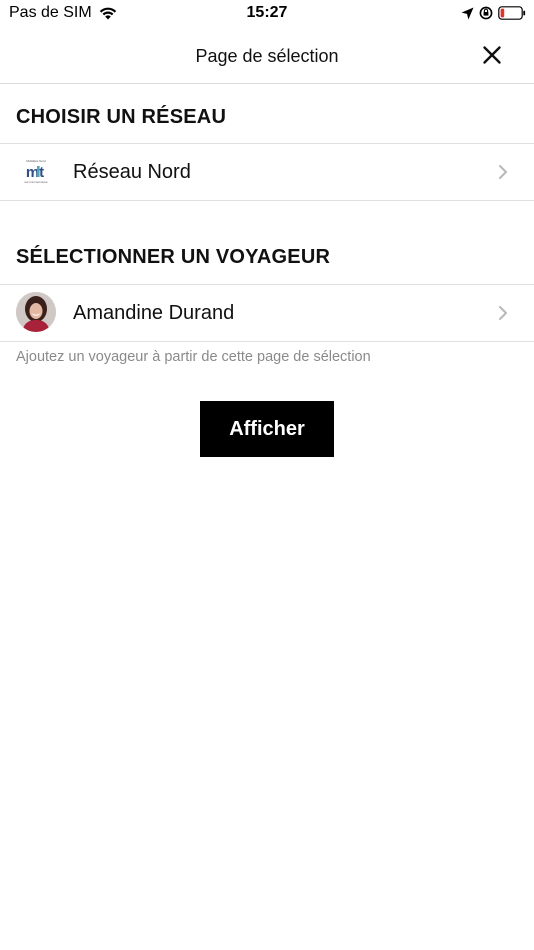  What do you see at coordinates (267, 12) in the screenshot?
I see `status-time: 15:27` at bounding box center [267, 12].